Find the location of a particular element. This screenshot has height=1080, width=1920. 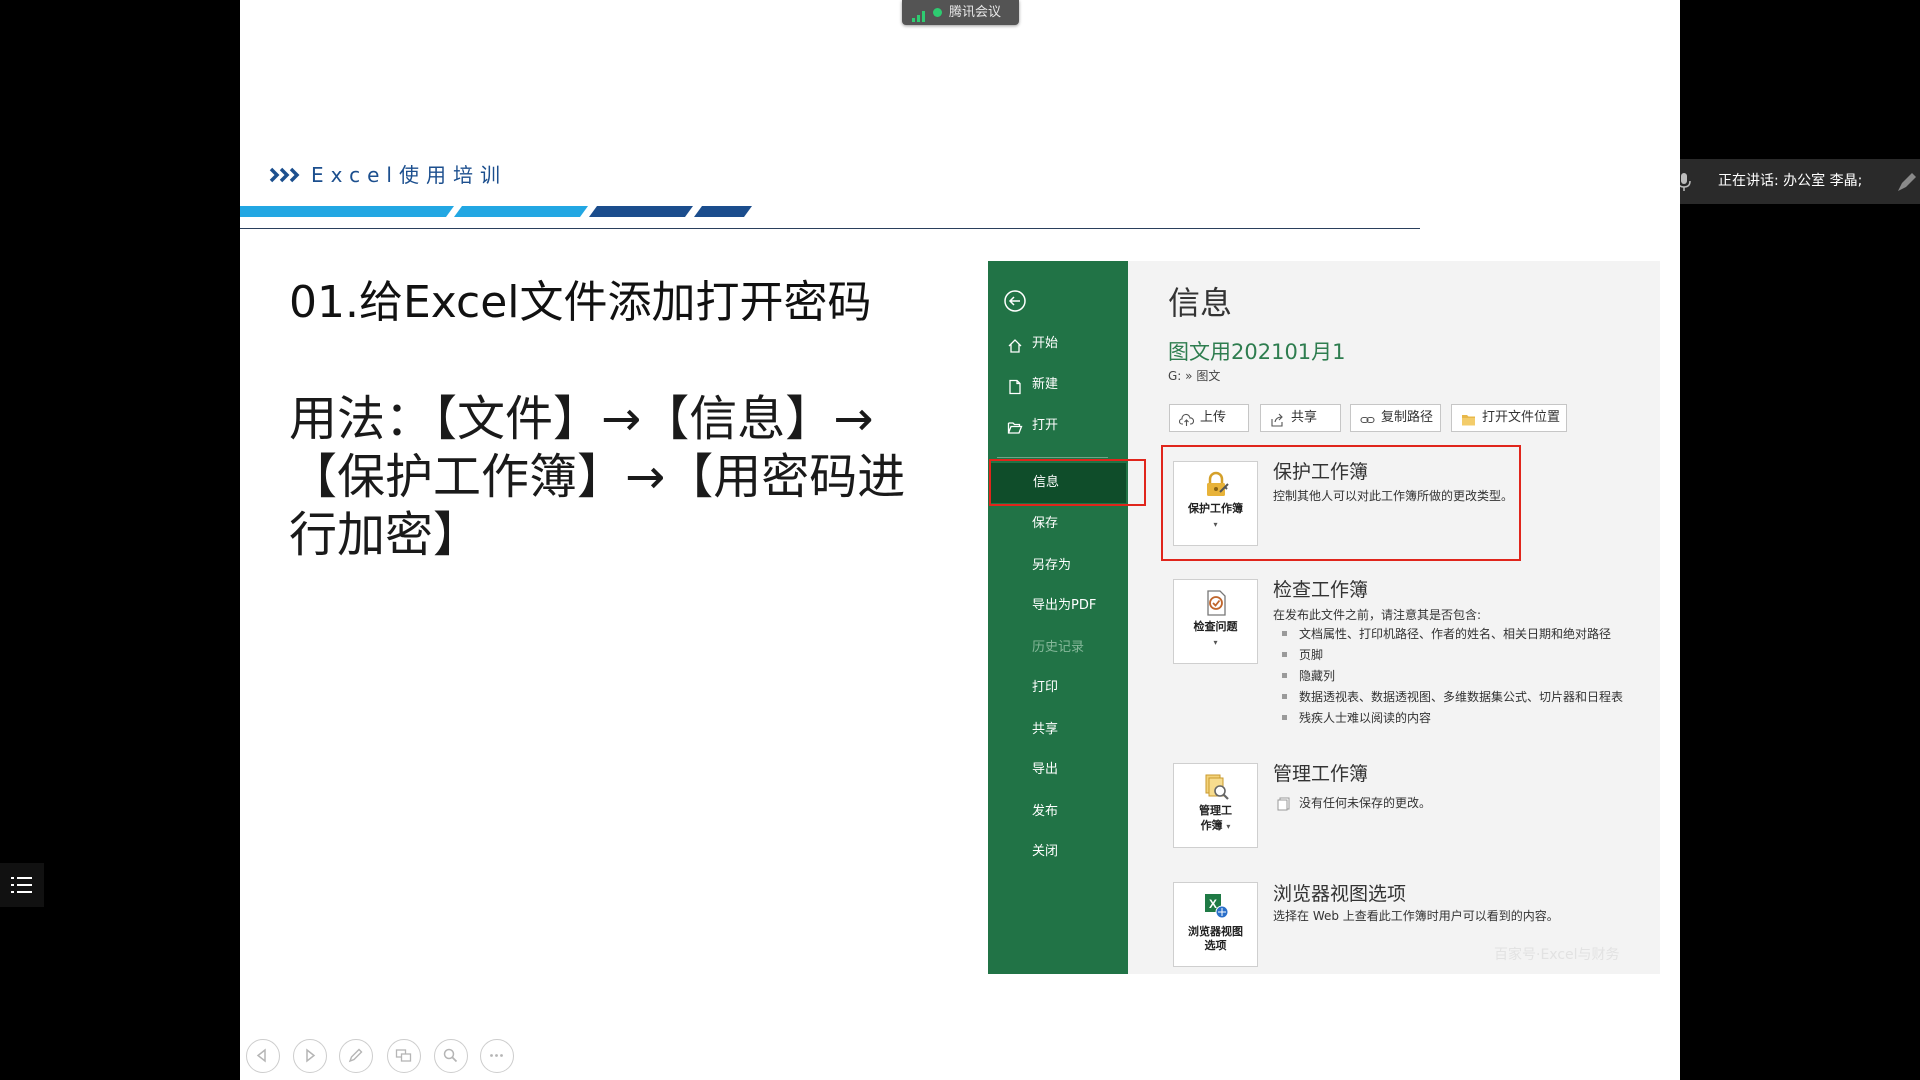

nav-label: 导出 is located at coordinates (1045, 769).